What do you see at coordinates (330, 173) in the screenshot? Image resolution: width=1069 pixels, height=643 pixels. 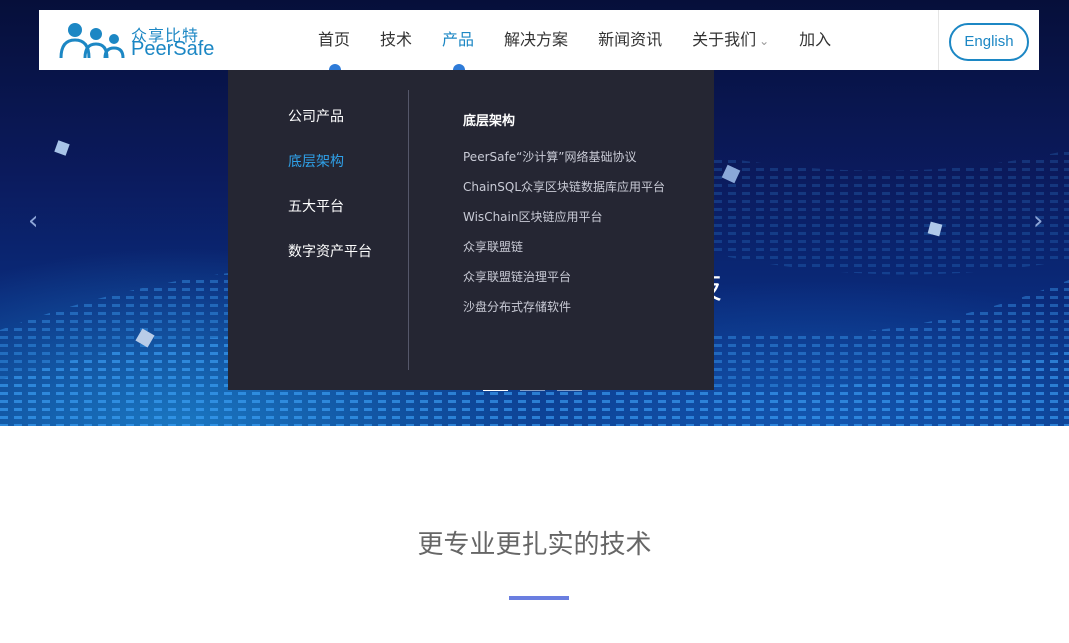 I see `dropdown-category-infrastructure: 底层架构` at bounding box center [330, 173].